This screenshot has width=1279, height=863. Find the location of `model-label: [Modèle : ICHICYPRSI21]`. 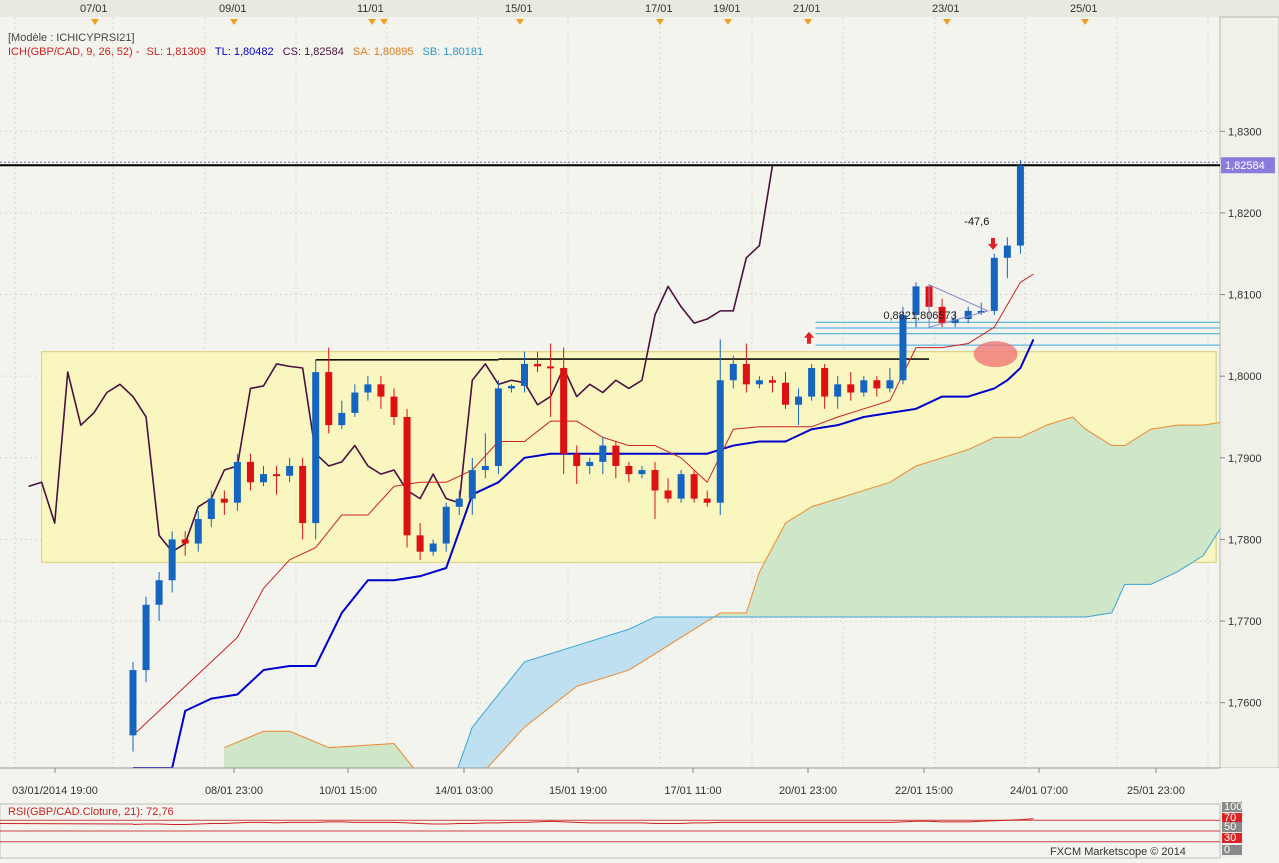

model-label: [Modèle : ICHICYPRSI21] is located at coordinates (71, 38).